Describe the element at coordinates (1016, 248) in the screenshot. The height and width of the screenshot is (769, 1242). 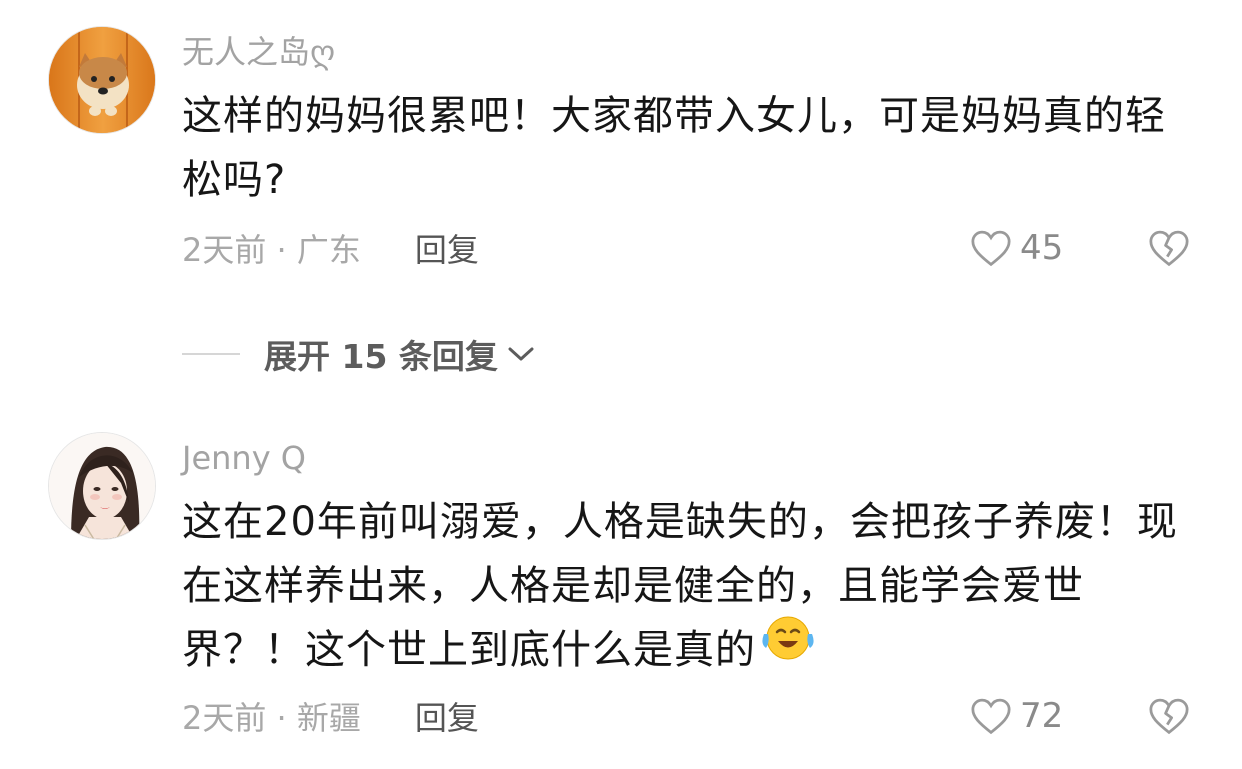
I see `like-button: 45` at that location.